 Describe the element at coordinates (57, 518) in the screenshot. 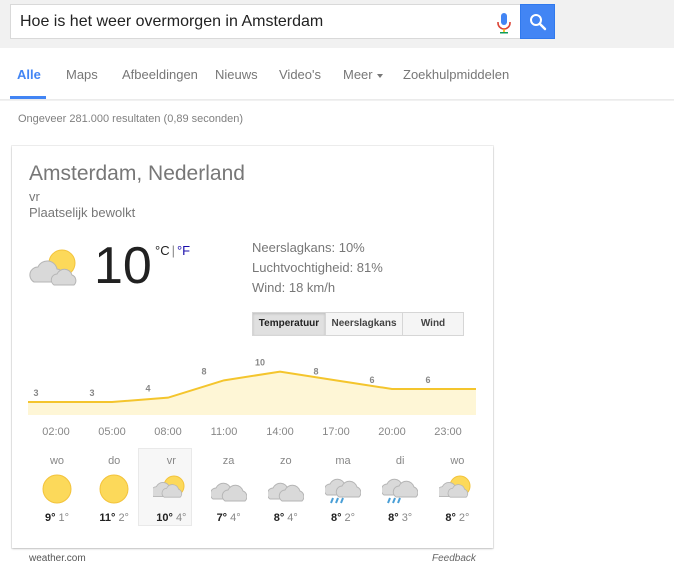

I see `forecast-temps: 9° 1°` at that location.